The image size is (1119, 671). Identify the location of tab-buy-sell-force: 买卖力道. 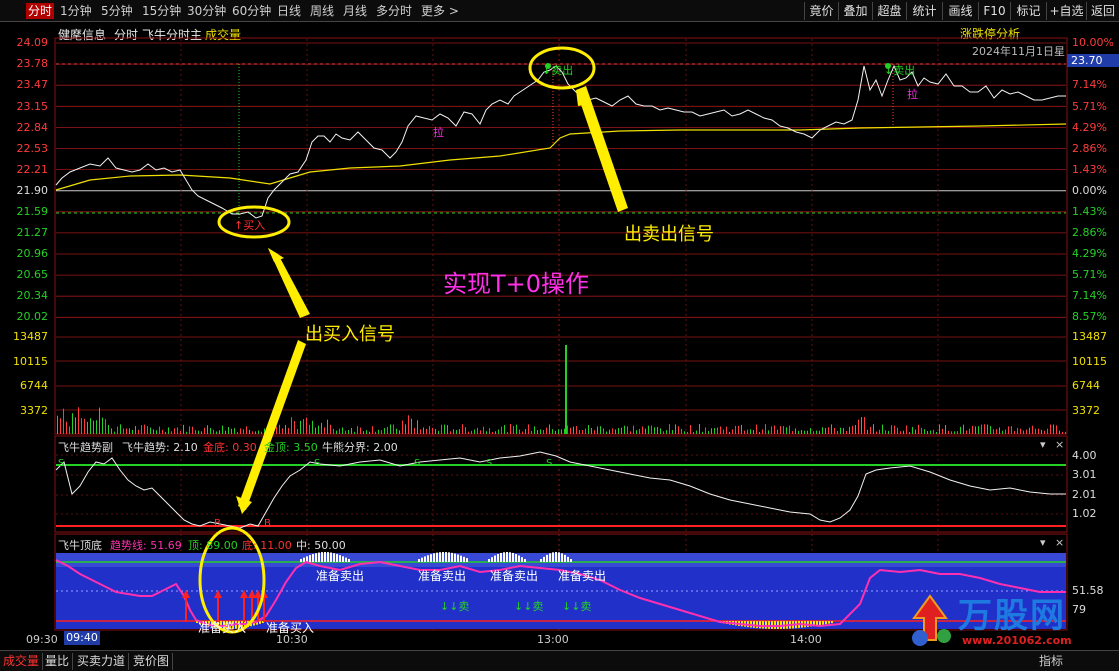
(102, 661).